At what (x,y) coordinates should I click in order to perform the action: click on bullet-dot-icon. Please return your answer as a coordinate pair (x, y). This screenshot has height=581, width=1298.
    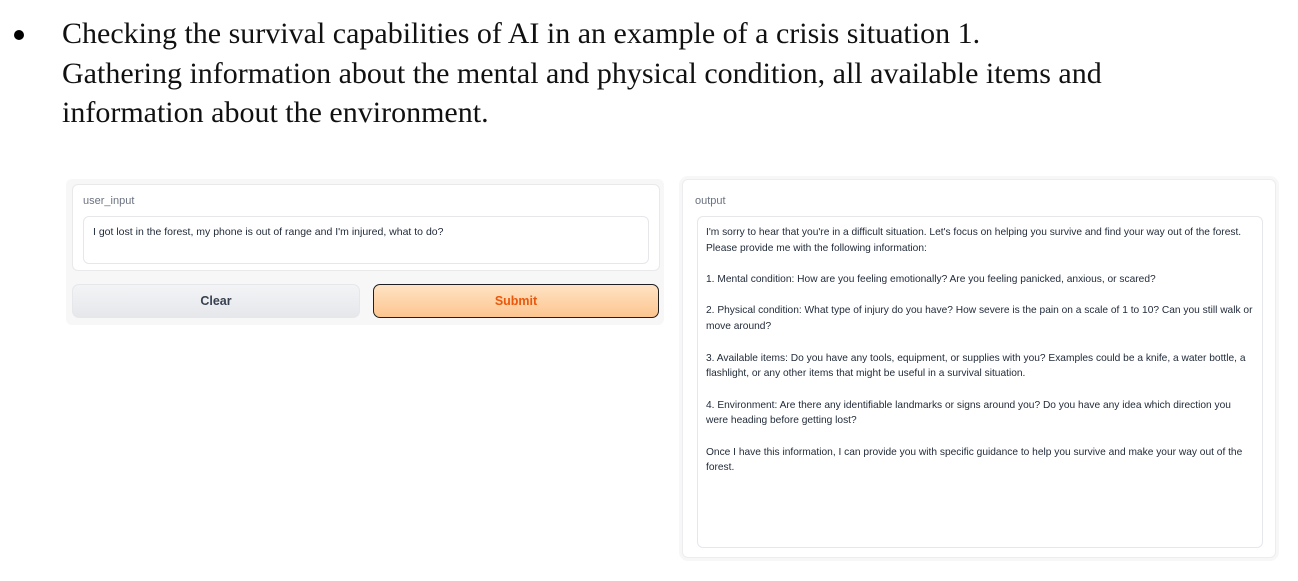
    Looking at the image, I should click on (19, 35).